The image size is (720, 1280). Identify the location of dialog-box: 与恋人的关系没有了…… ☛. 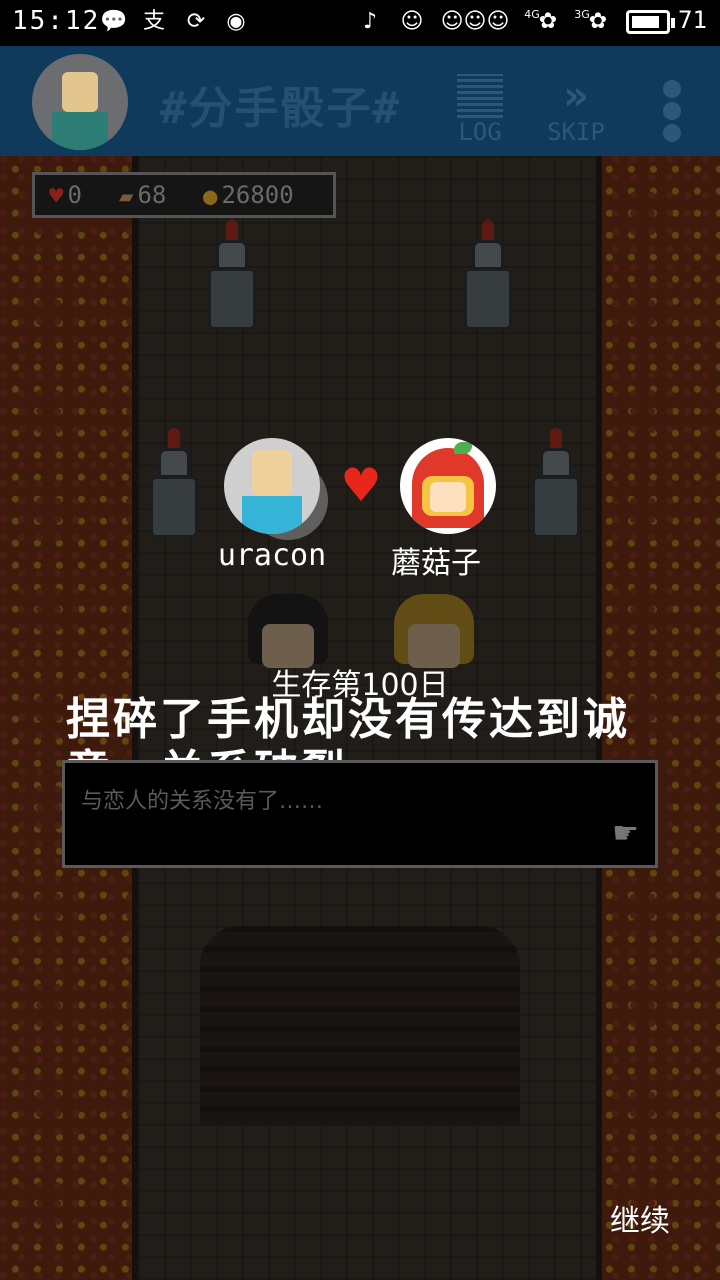
(360, 814).